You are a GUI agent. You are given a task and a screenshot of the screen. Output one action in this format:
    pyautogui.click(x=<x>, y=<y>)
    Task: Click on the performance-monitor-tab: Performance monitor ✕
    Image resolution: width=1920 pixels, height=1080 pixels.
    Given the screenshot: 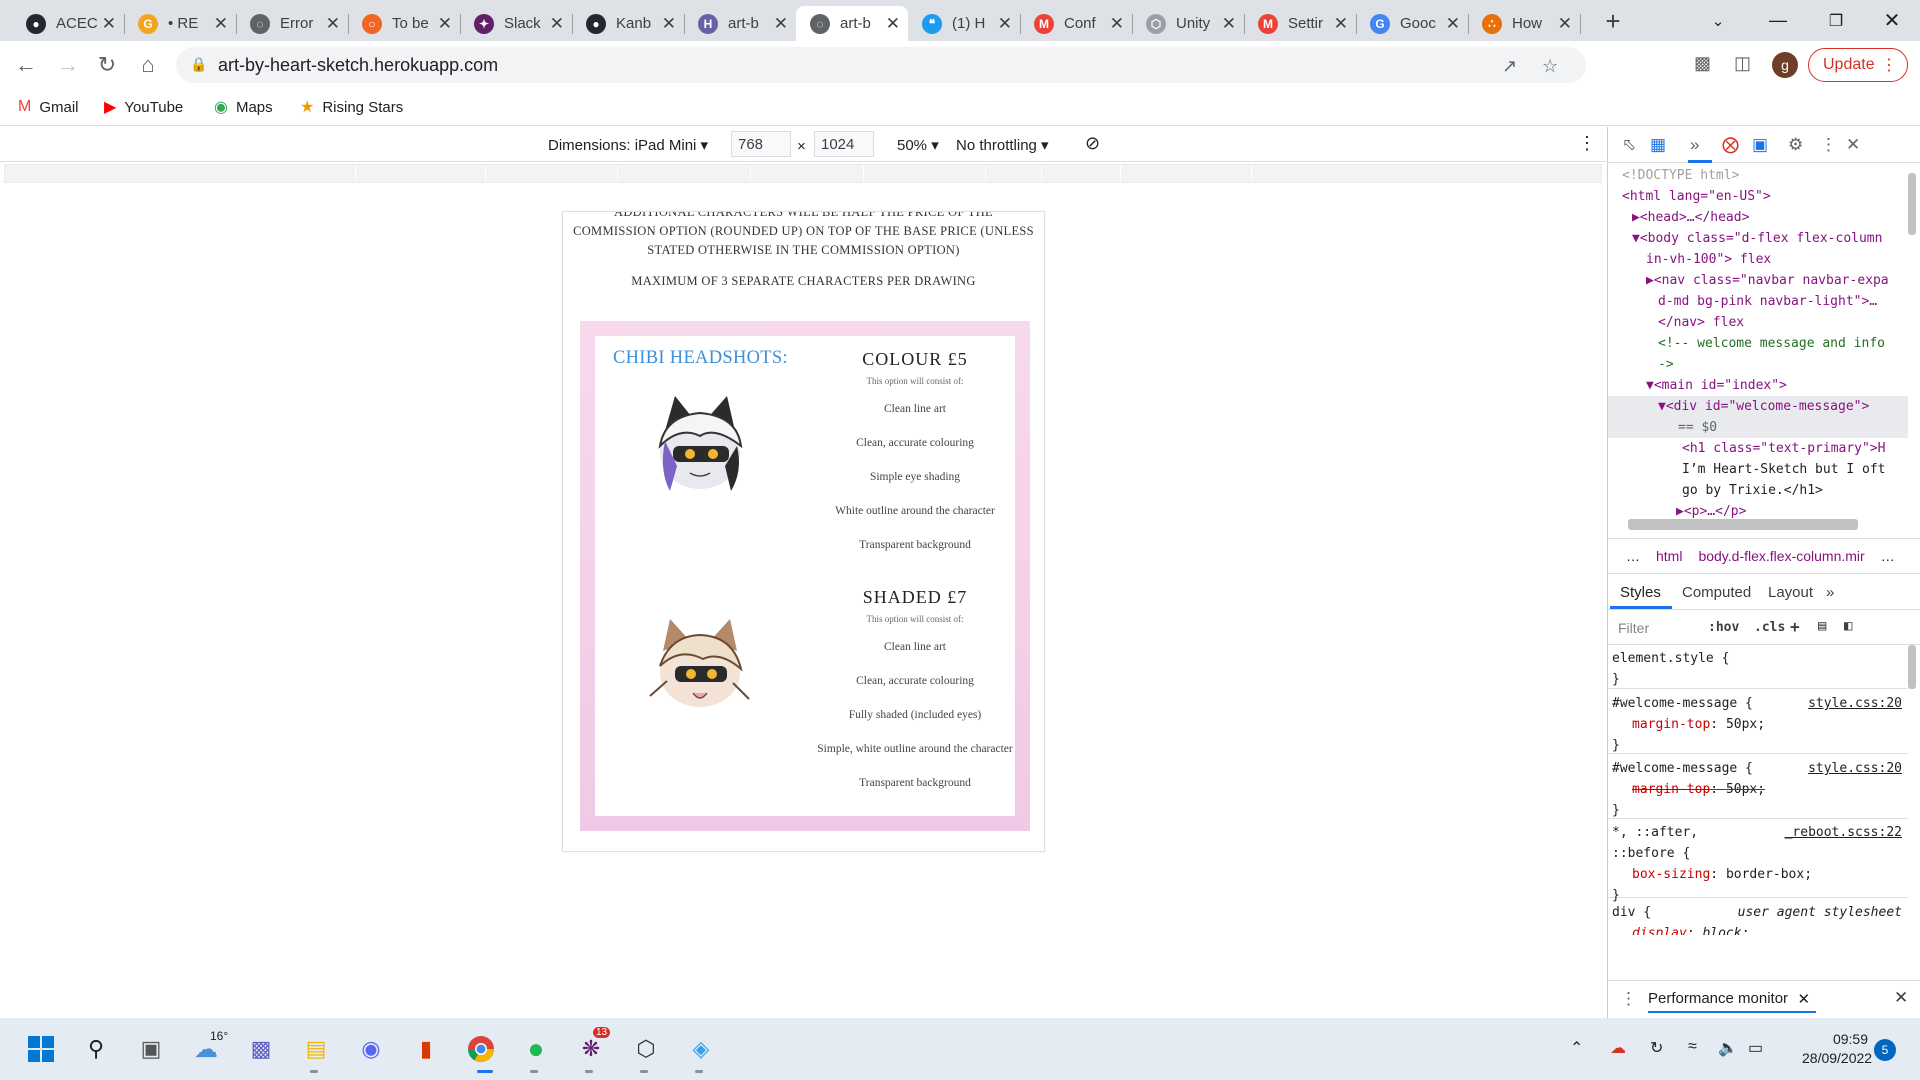 What is the action you would take?
    pyautogui.click(x=1732, y=1000)
    